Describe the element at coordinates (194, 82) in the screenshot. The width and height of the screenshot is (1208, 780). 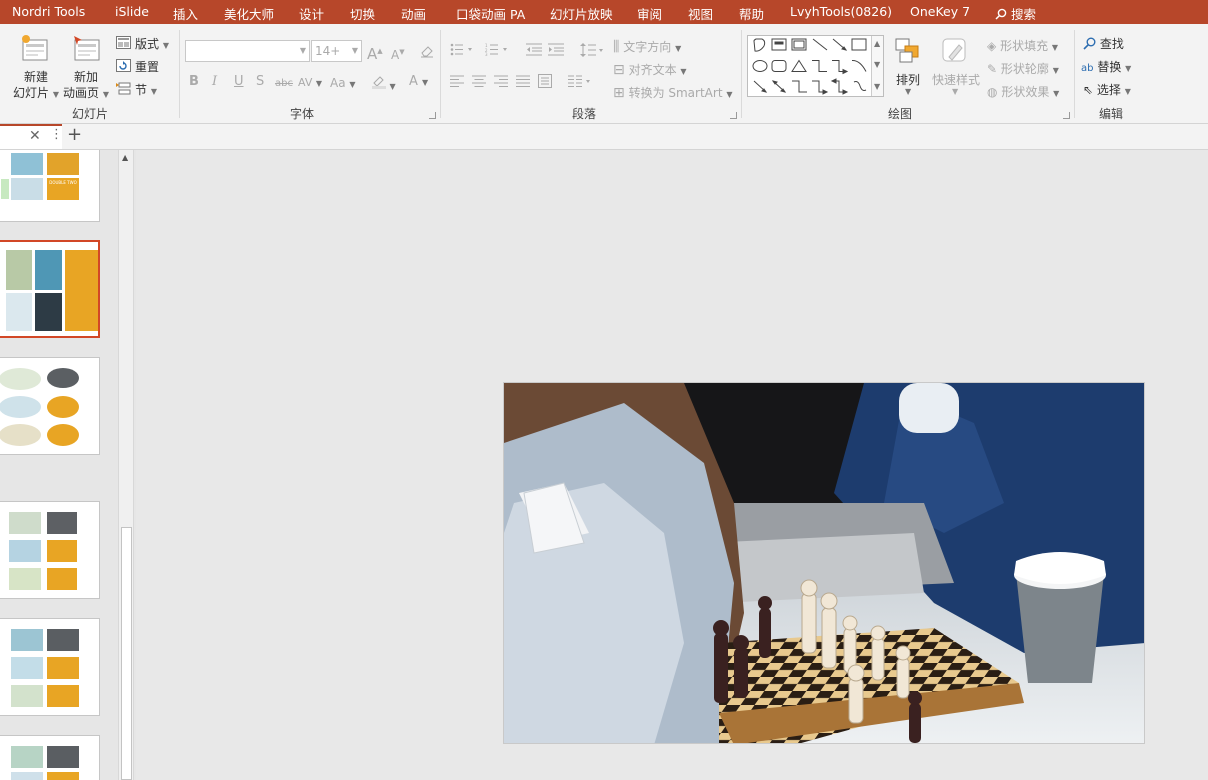
I see `bold-button: B` at that location.